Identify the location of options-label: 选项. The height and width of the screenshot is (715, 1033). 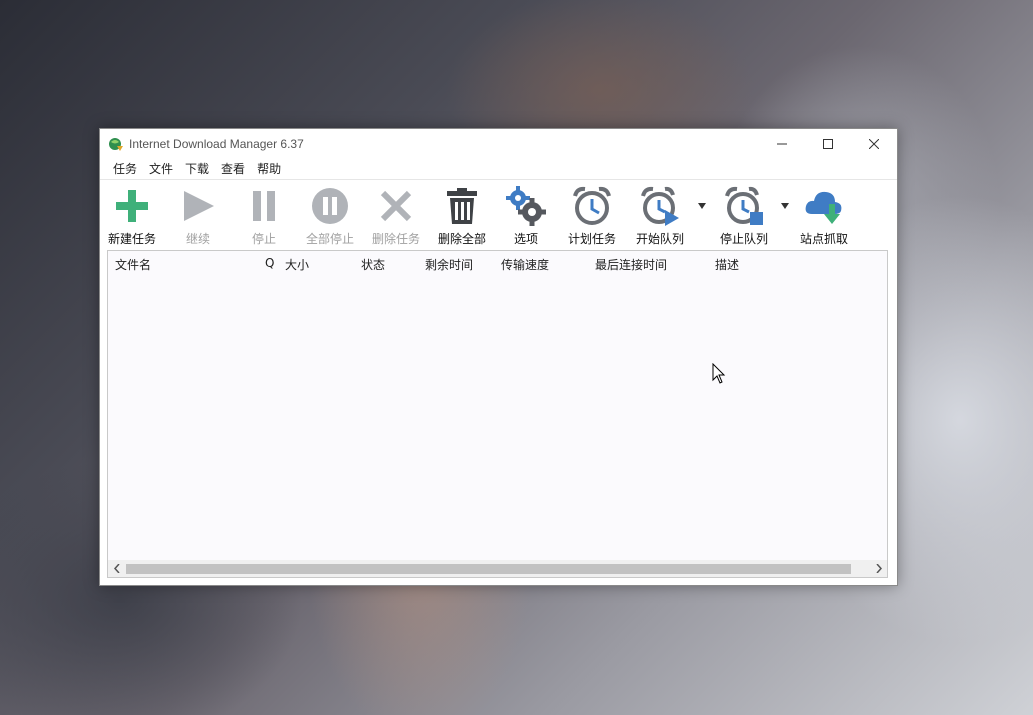
(525, 239).